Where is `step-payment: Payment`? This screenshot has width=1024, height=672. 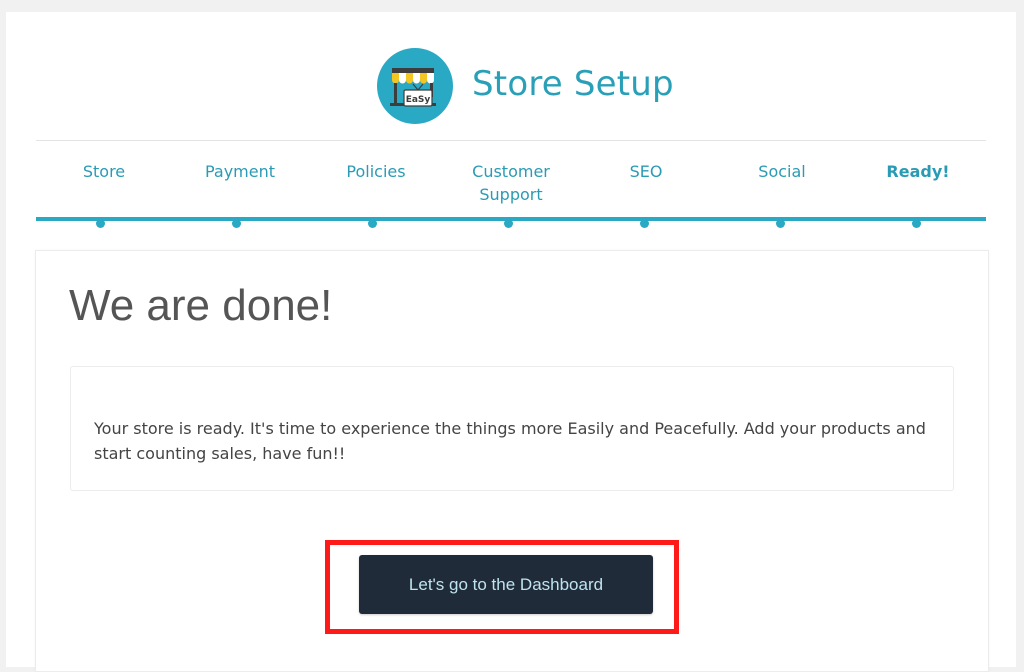
step-payment: Payment is located at coordinates (240, 171).